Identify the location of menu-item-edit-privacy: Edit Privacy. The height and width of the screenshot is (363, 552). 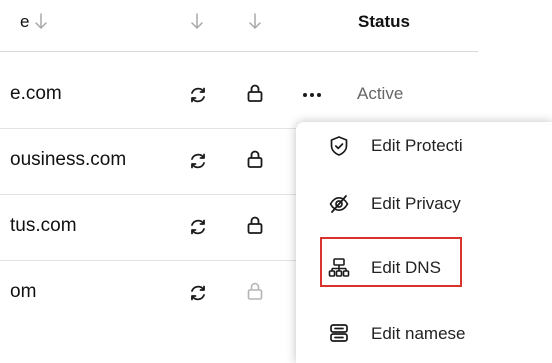
(424, 205).